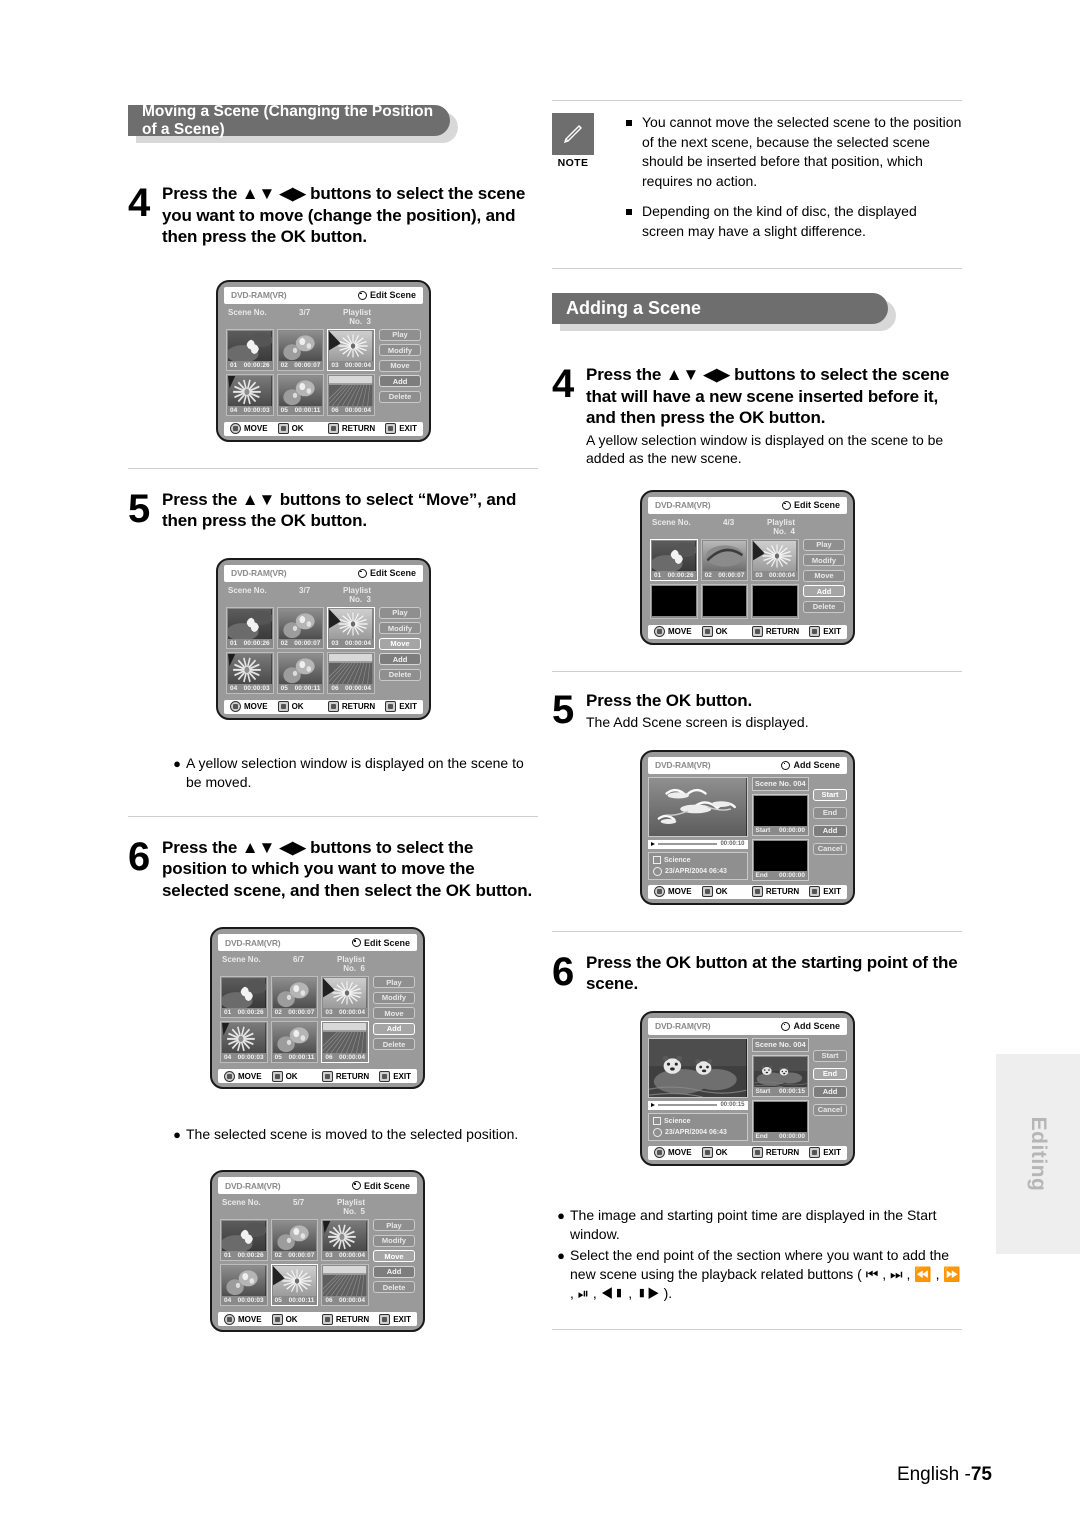 This screenshot has height=1526, width=1080. Describe the element at coordinates (815, 1152) in the screenshot. I see `exit-icon` at that location.